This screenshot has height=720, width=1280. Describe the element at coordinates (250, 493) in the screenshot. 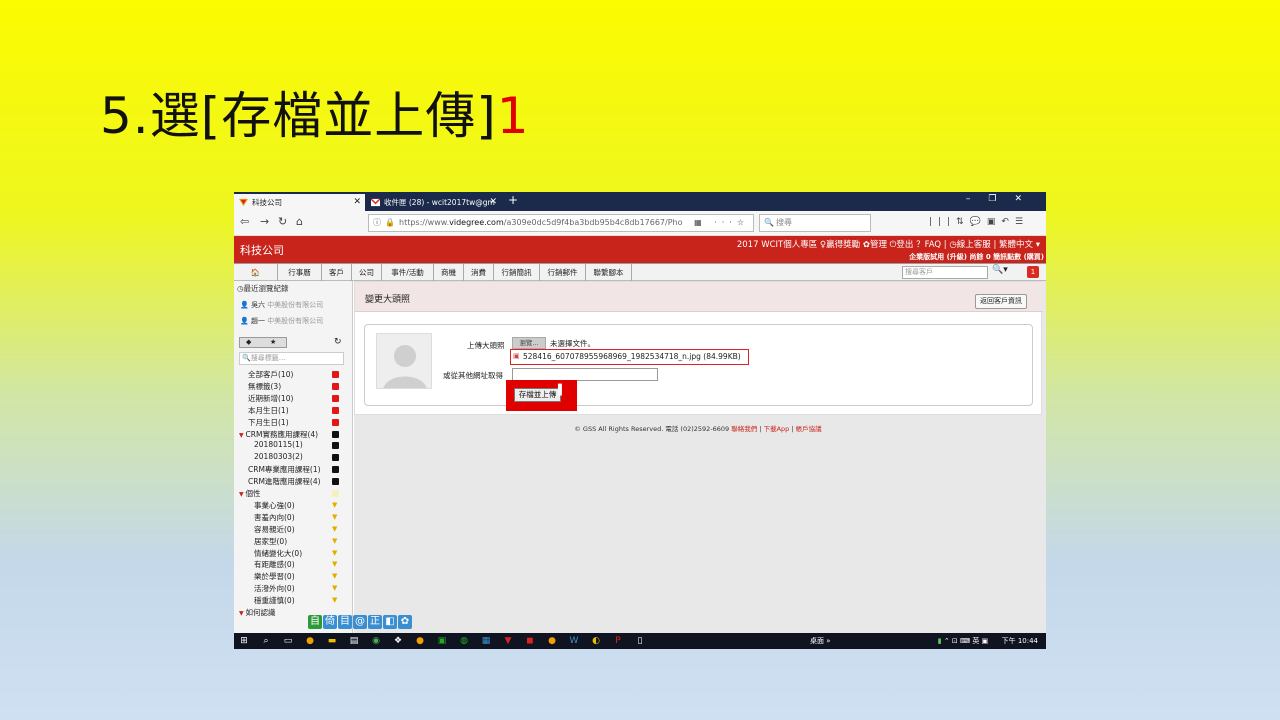

I see `tag-item: ▼ 個性` at that location.